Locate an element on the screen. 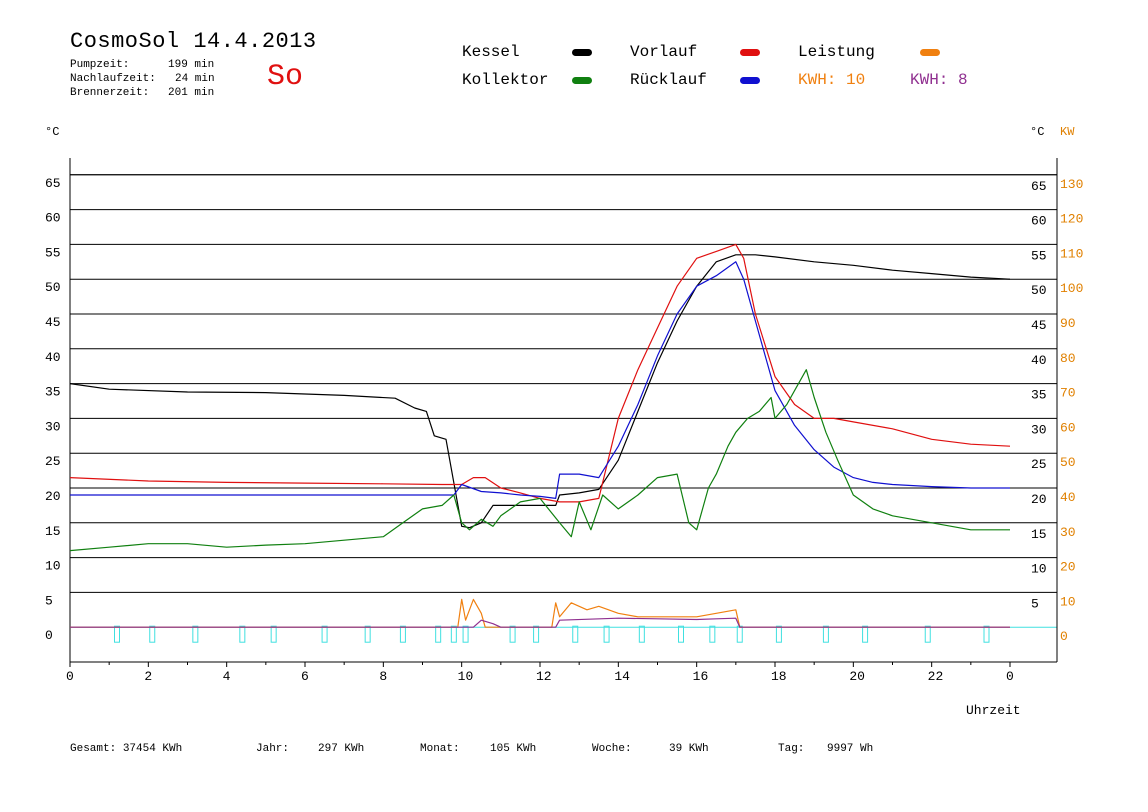 This screenshot has width=1148, height=812. x-tick-7: 14 is located at coordinates (622, 676).